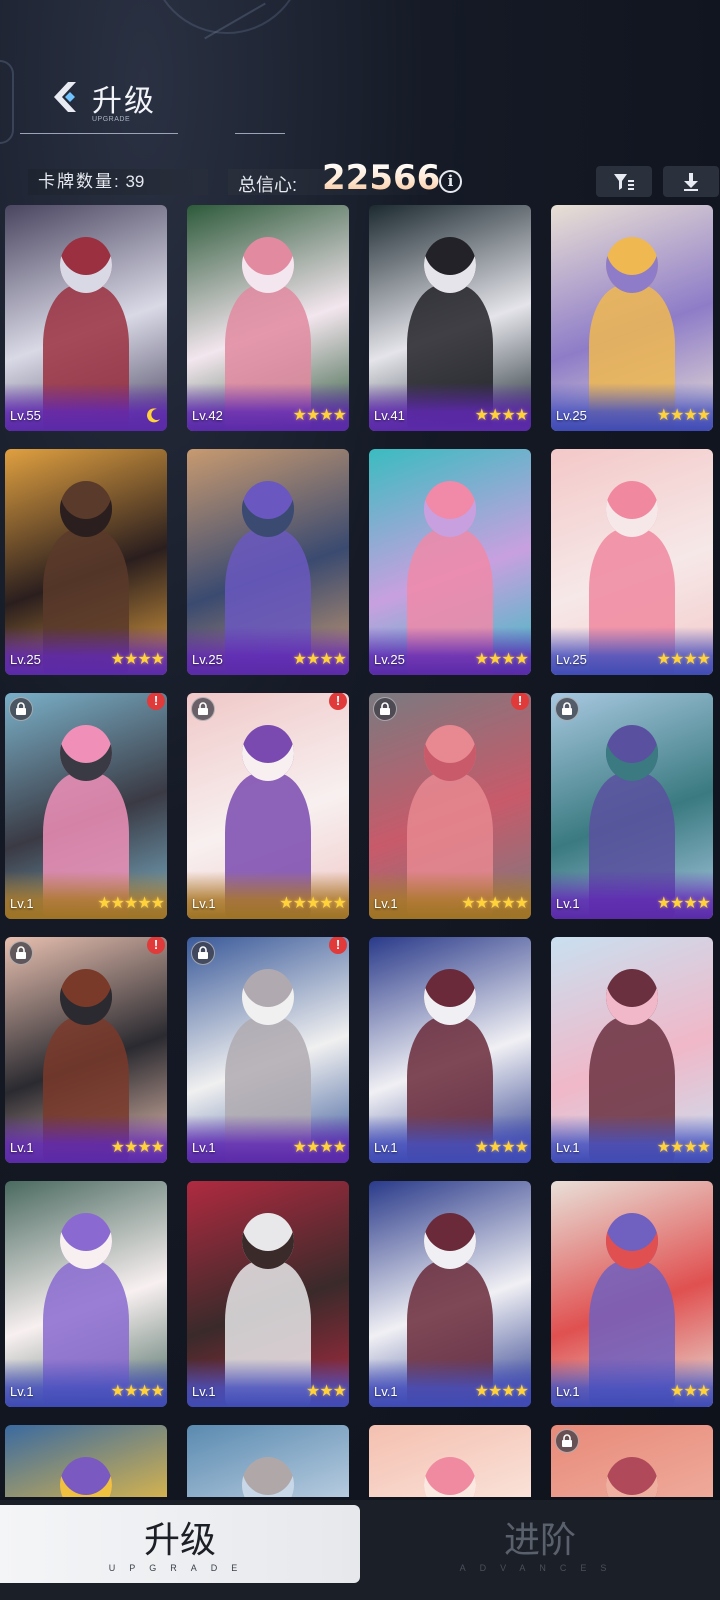  I want to click on title-underline-short, so click(260, 133).